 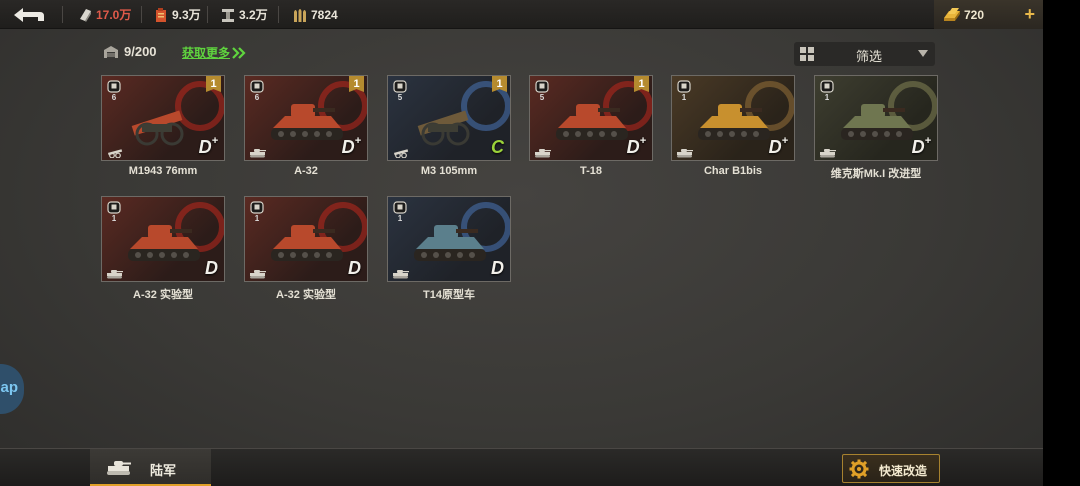 I want to click on gold-balance: 720 +, so click(x=988, y=14).